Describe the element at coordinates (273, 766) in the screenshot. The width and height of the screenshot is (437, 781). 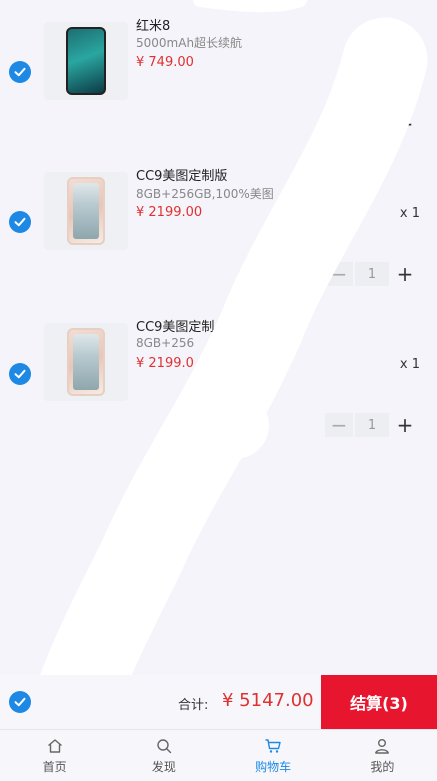
I see `tab-label: 购物车` at that location.